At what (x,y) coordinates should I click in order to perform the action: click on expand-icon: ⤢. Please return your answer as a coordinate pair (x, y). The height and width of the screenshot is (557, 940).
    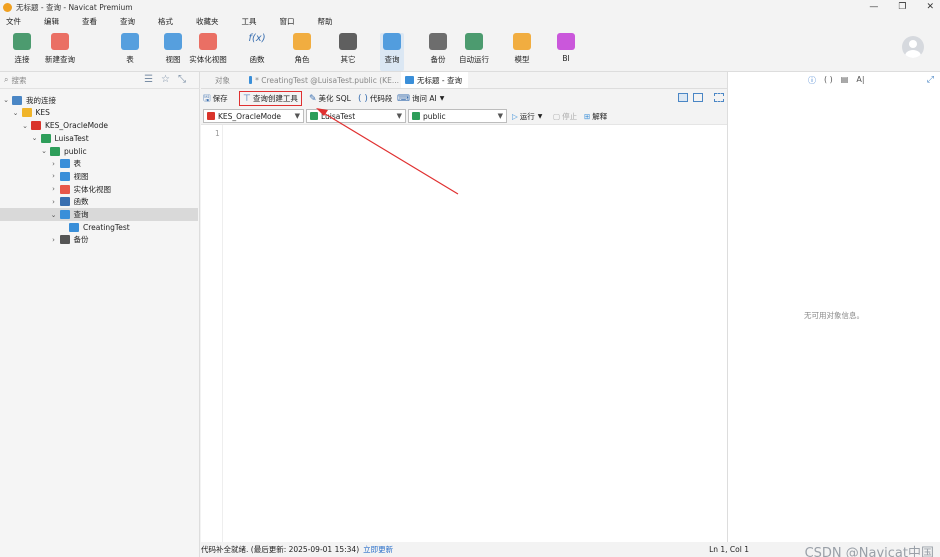
    Looking at the image, I should click on (930, 80).